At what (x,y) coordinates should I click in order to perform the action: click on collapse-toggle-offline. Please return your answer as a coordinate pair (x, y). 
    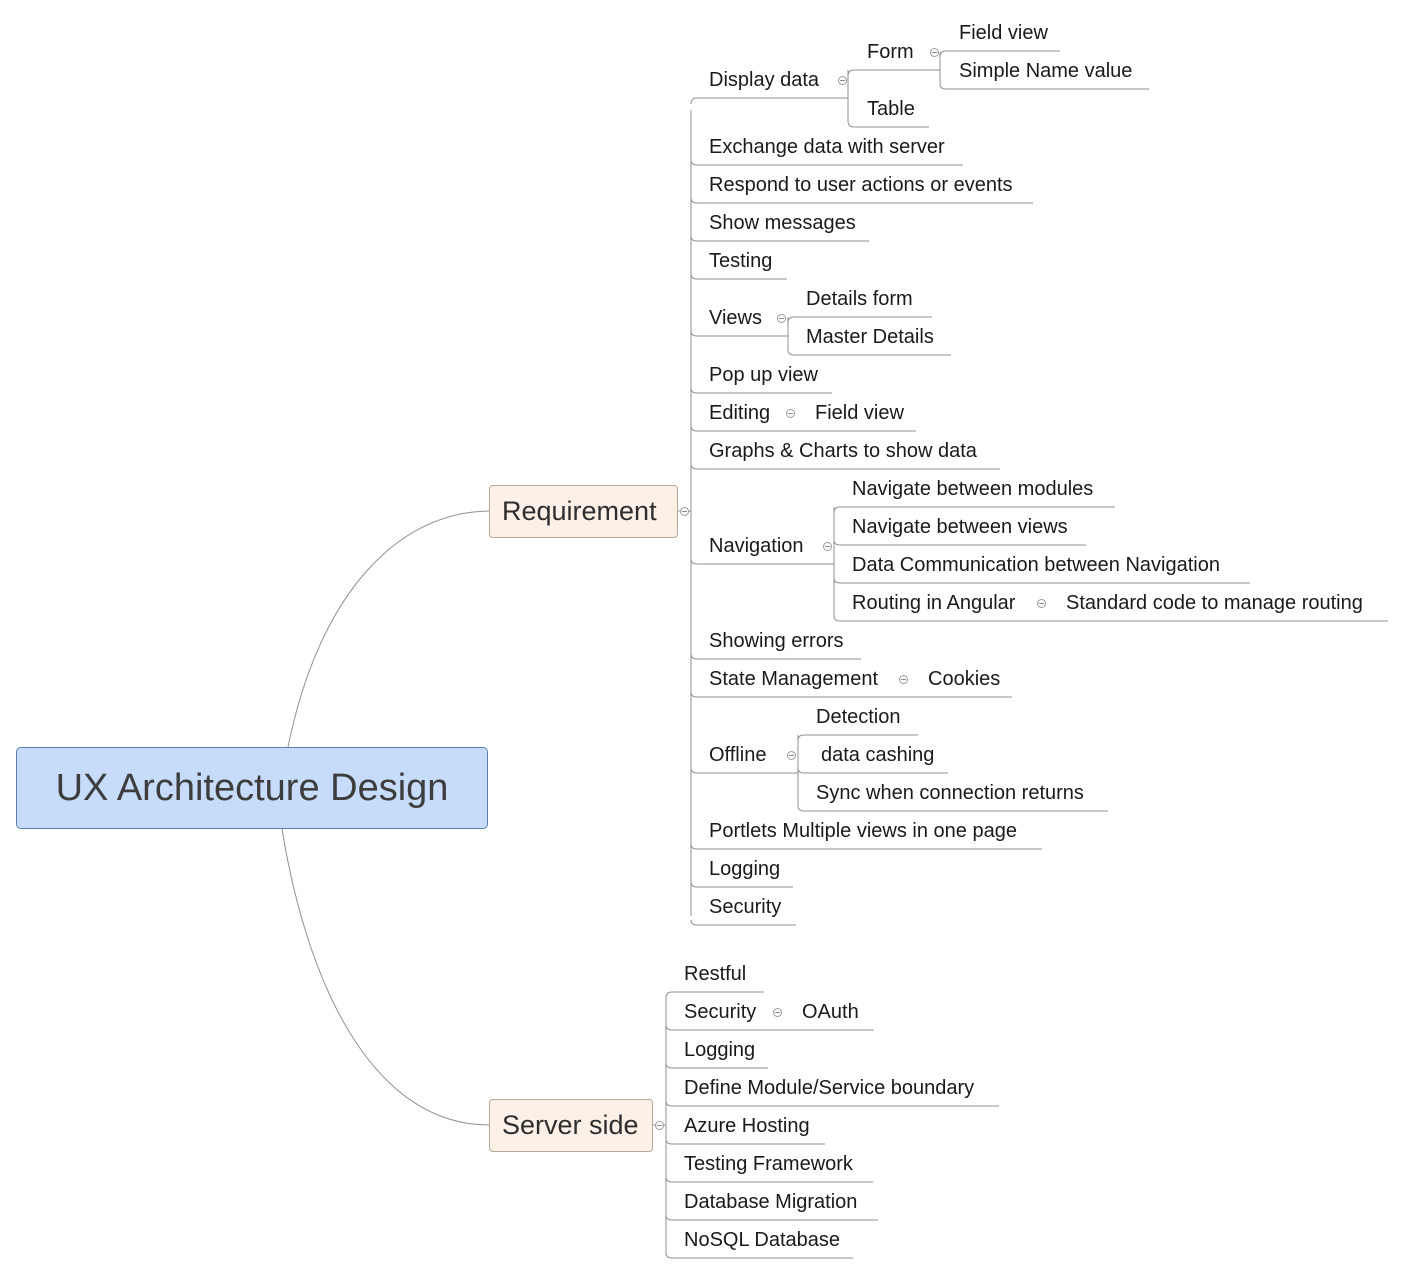
    Looking at the image, I should click on (791, 755).